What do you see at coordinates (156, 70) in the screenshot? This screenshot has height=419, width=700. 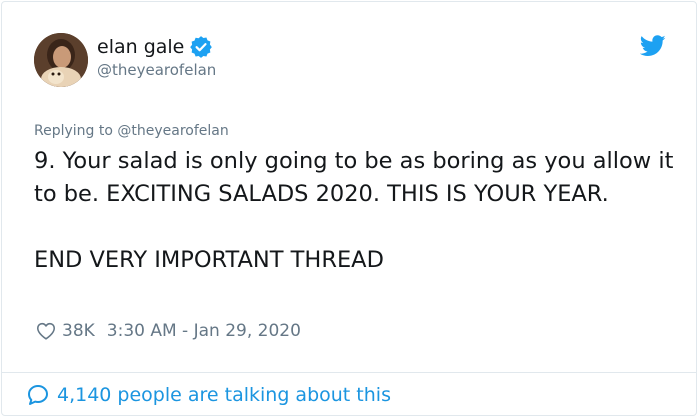 I see `author-handle: @theyearofelan` at bounding box center [156, 70].